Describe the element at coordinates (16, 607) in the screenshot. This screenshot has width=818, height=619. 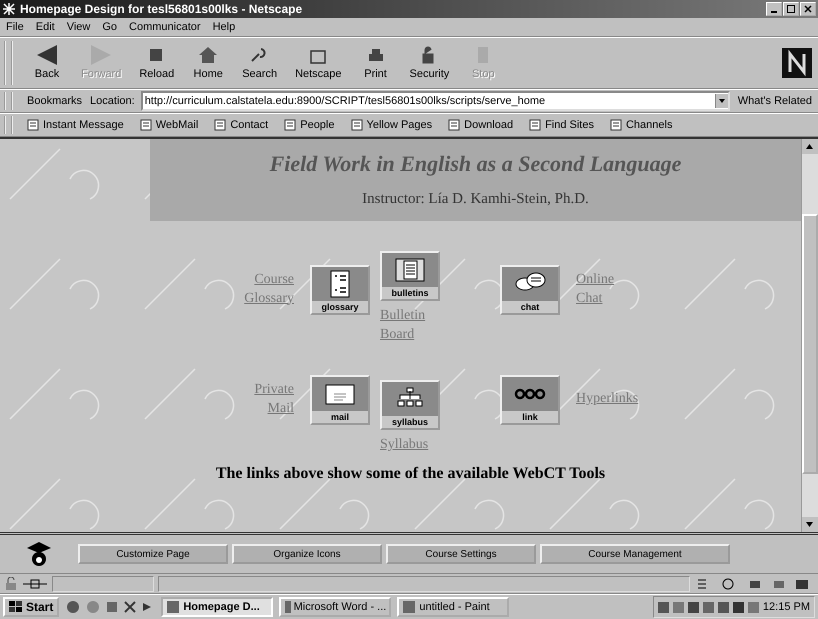
I see `windows-logo-icon` at that location.